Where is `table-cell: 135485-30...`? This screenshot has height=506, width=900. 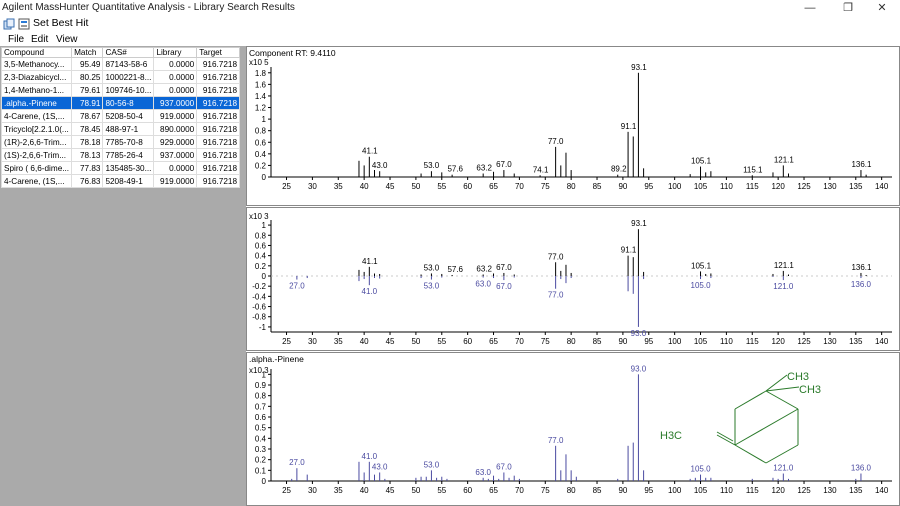 table-cell: 135485-30... is located at coordinates (128, 168).